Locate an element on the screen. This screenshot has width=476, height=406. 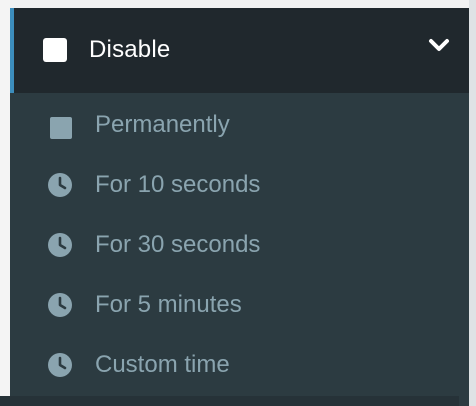
square-icon is located at coordinates (61, 128).